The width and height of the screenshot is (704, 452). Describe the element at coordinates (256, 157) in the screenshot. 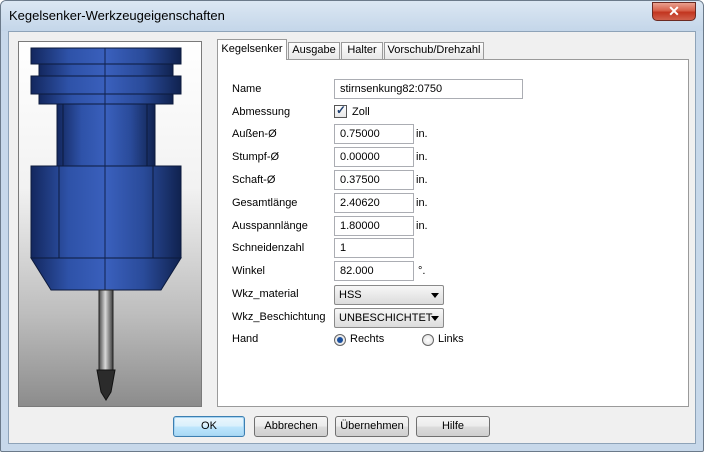

I see `stumpf-durchmesser-label: Stumpf-Ø` at that location.